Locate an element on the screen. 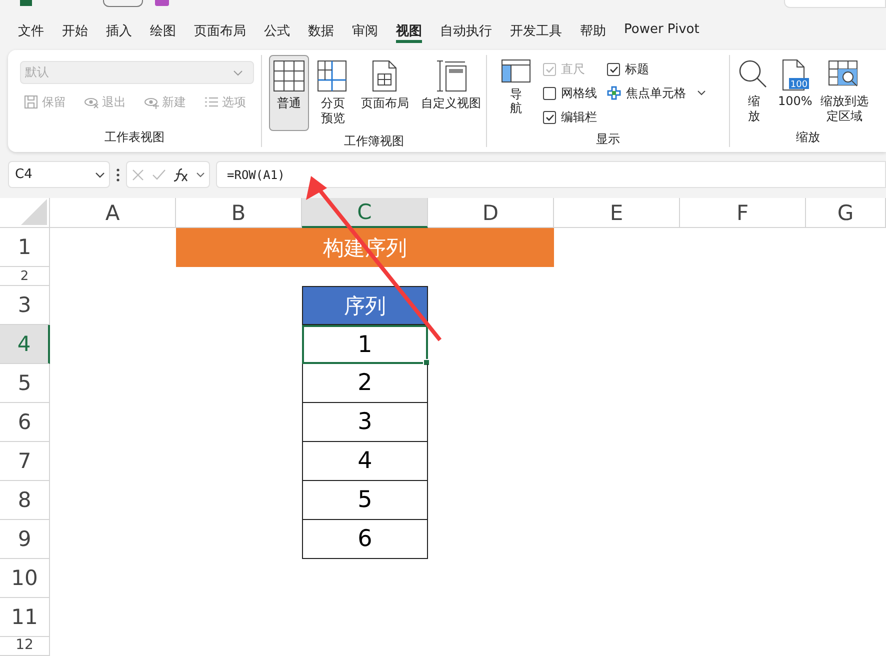  menu-tab: 审阅 is located at coordinates (365, 31).